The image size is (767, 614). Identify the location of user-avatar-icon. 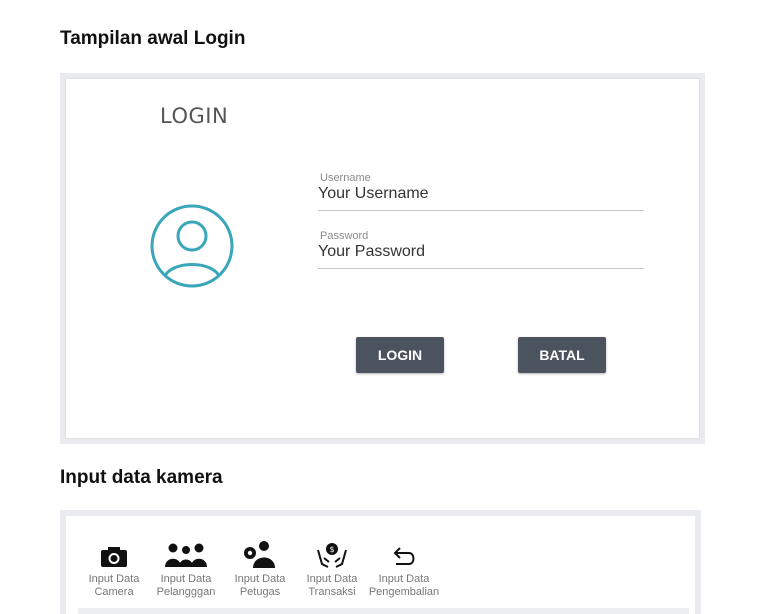
(192, 246).